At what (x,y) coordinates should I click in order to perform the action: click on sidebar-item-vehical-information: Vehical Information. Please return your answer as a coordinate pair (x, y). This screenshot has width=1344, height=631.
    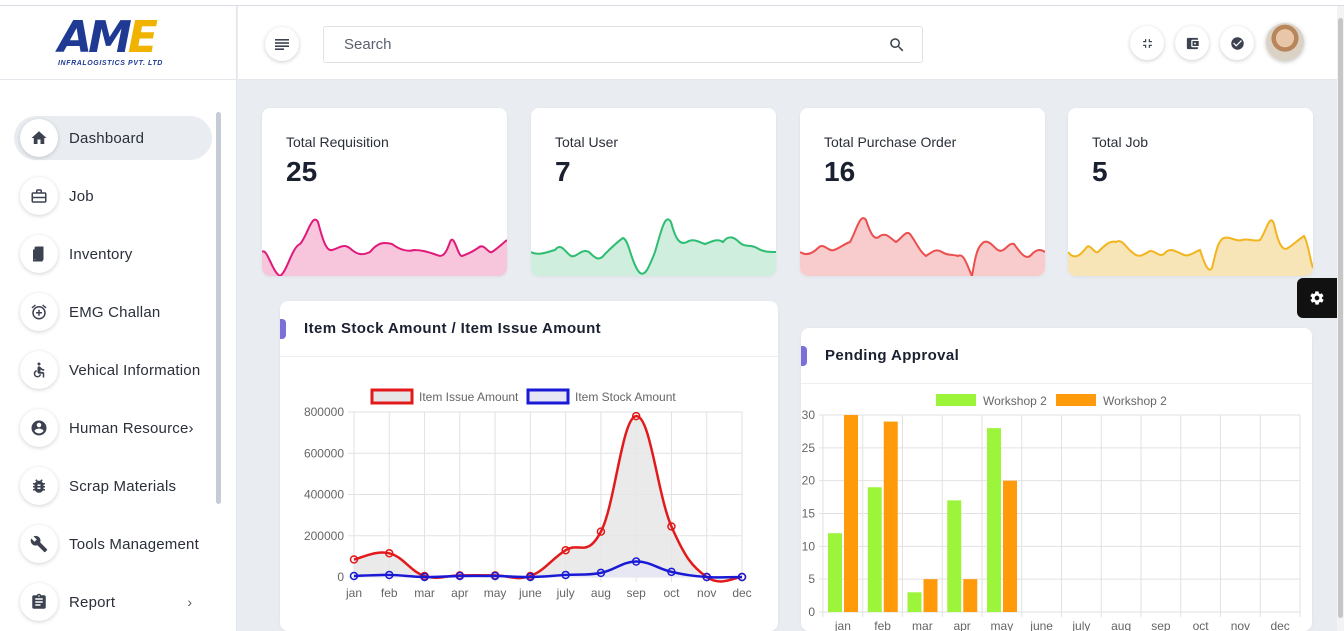
    Looking at the image, I should click on (114, 370).